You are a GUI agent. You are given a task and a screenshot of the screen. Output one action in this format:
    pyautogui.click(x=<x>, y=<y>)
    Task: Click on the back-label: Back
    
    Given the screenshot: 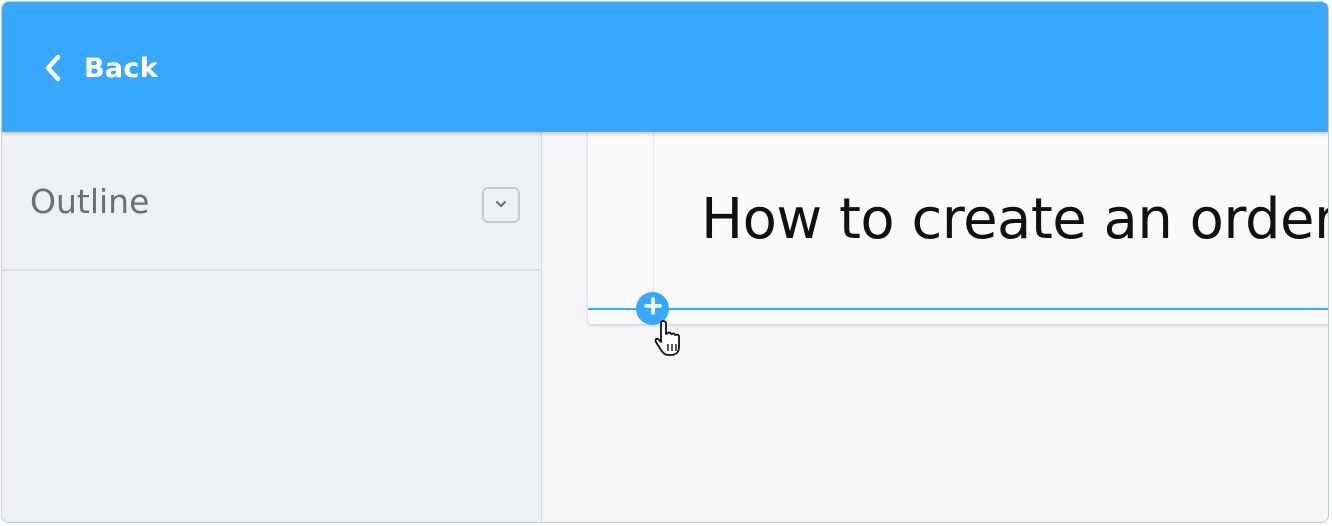 What is the action you would take?
    pyautogui.click(x=121, y=68)
    